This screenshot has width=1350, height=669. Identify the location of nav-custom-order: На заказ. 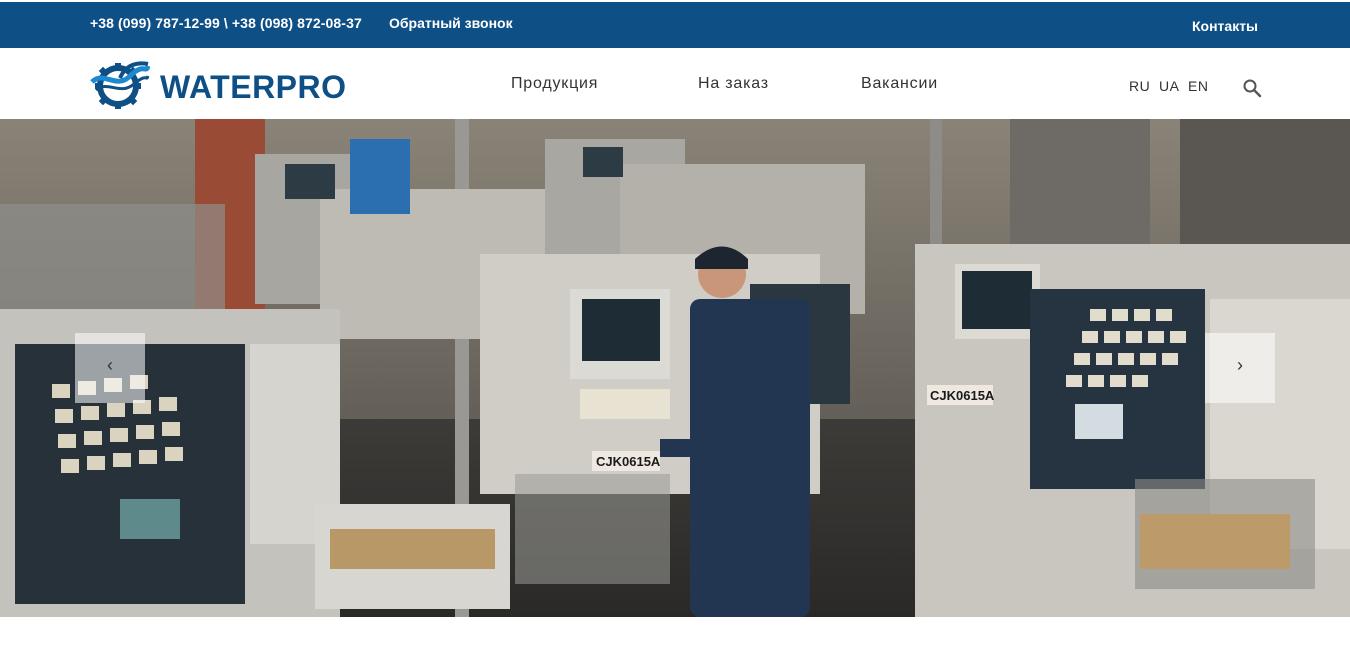
(733, 84).